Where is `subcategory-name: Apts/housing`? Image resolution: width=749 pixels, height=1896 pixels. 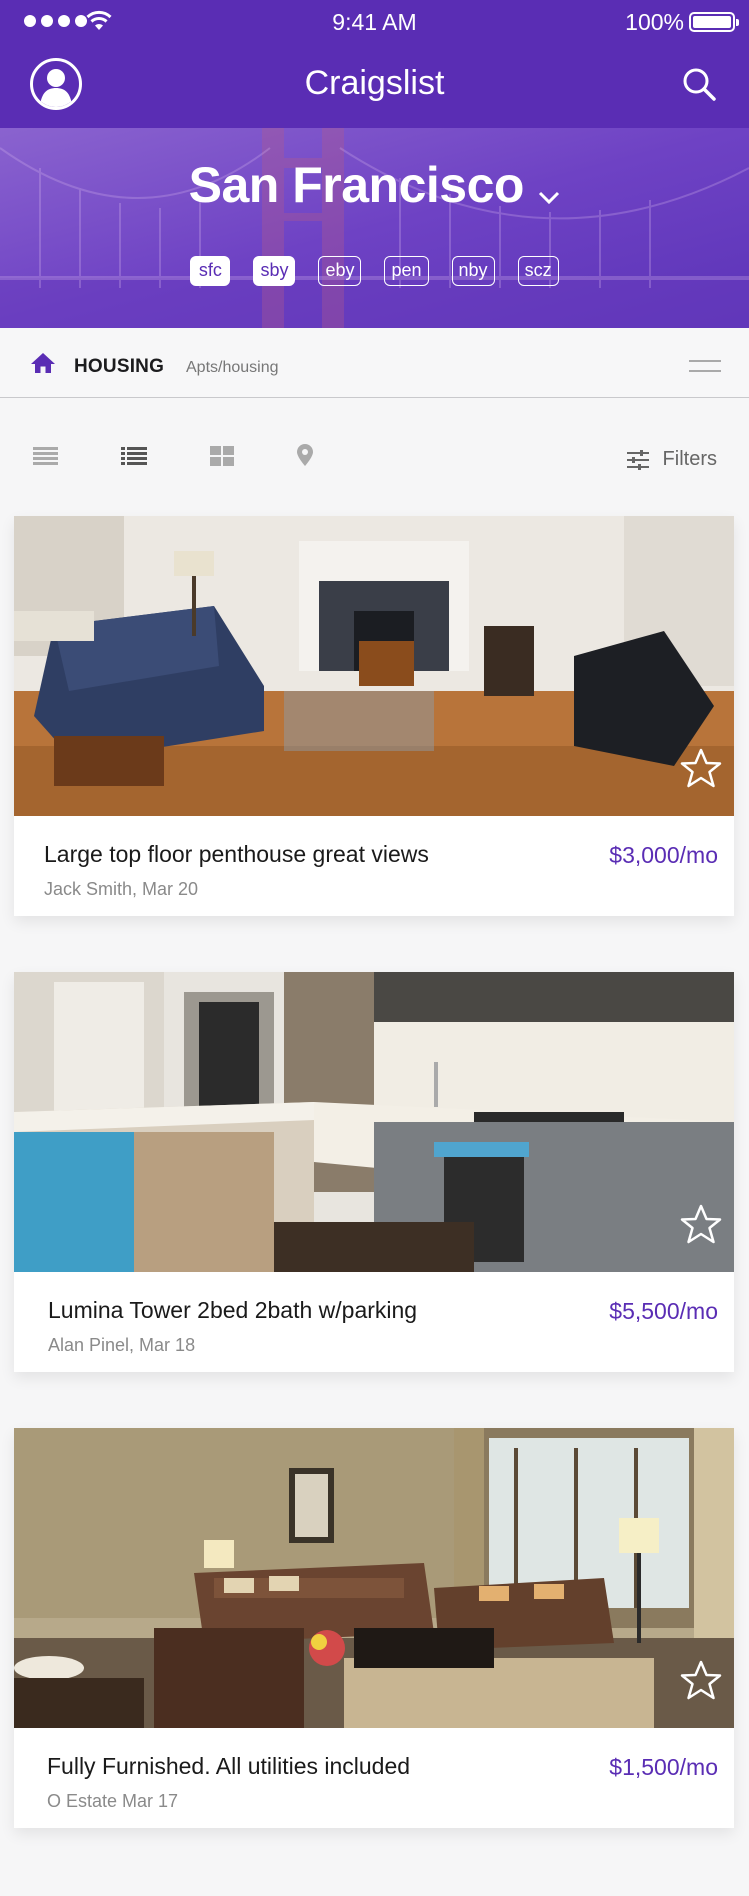 subcategory-name: Apts/housing is located at coordinates (232, 368).